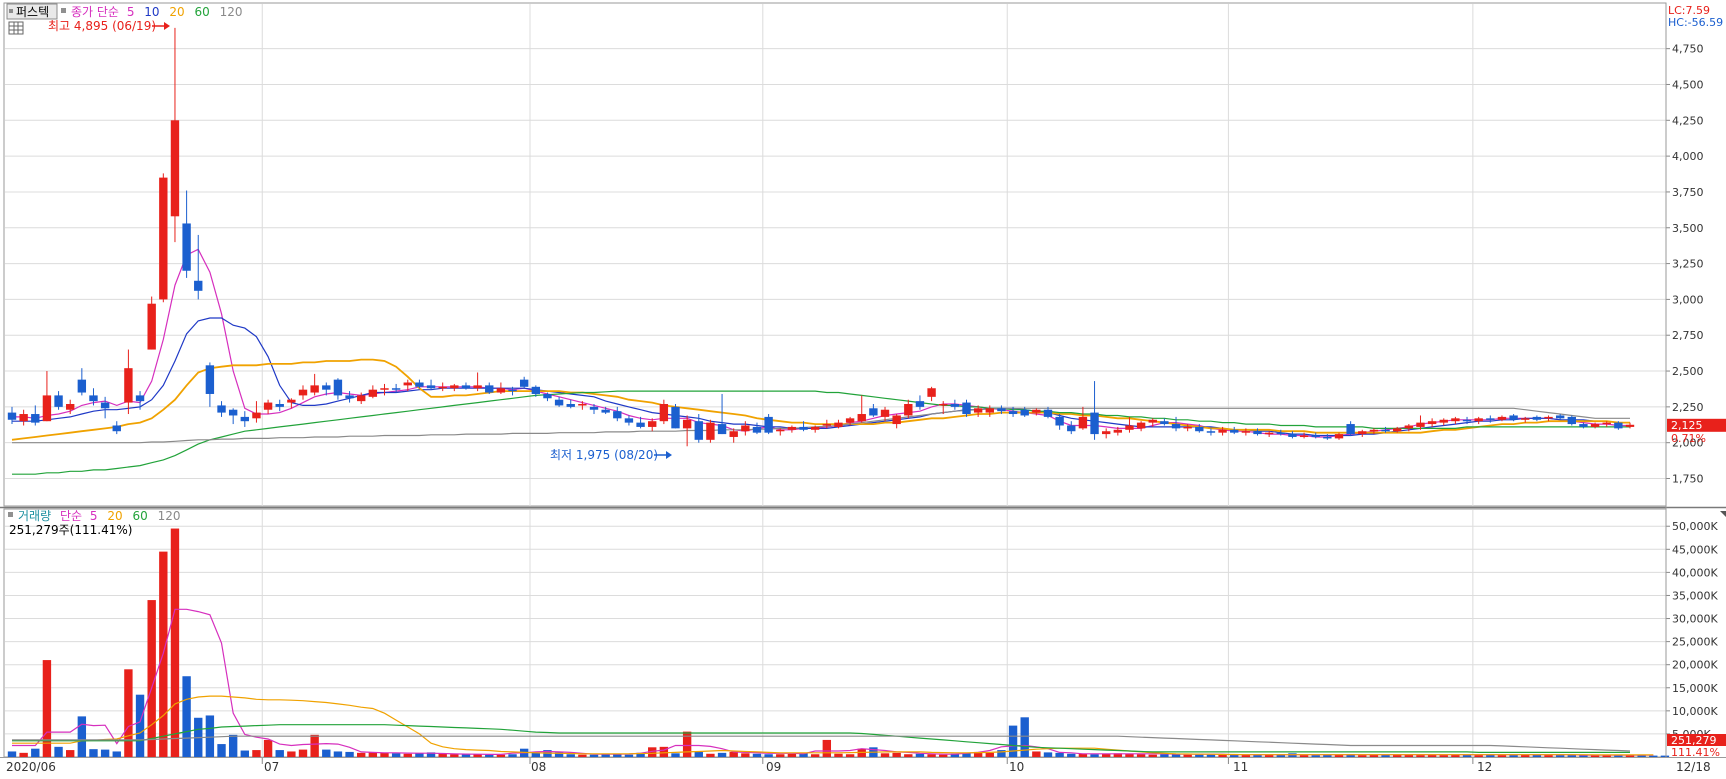 The height and width of the screenshot is (779, 1726). What do you see at coordinates (1695, 711) in the screenshot?
I see `volume-tick-label: 10,000K` at bounding box center [1695, 711].